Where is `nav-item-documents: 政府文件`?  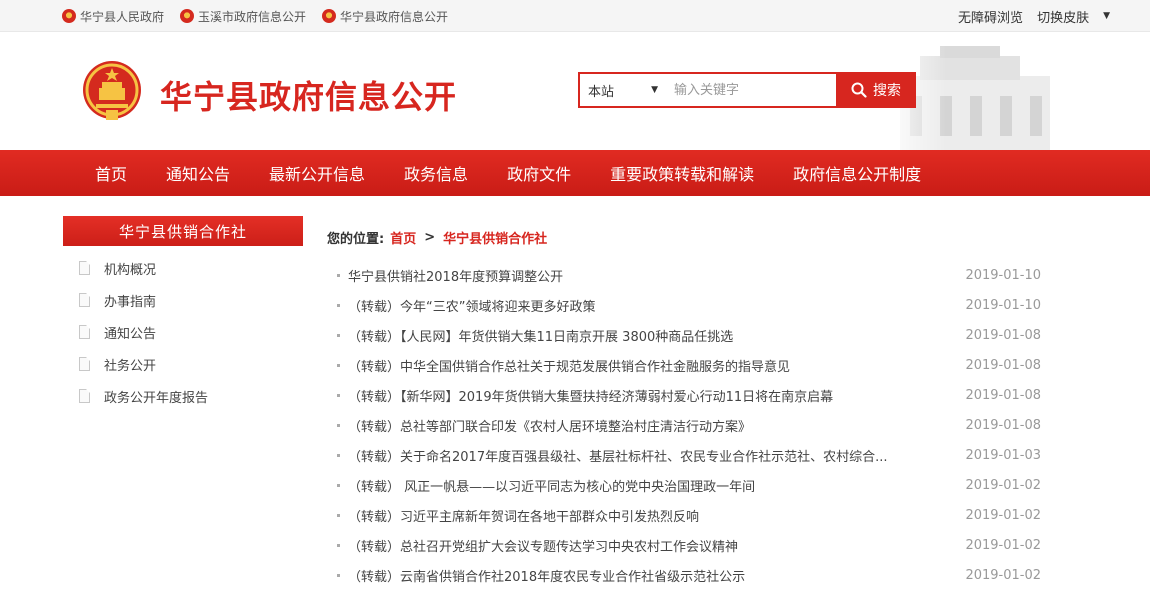 nav-item-documents: 政府文件 is located at coordinates (539, 173).